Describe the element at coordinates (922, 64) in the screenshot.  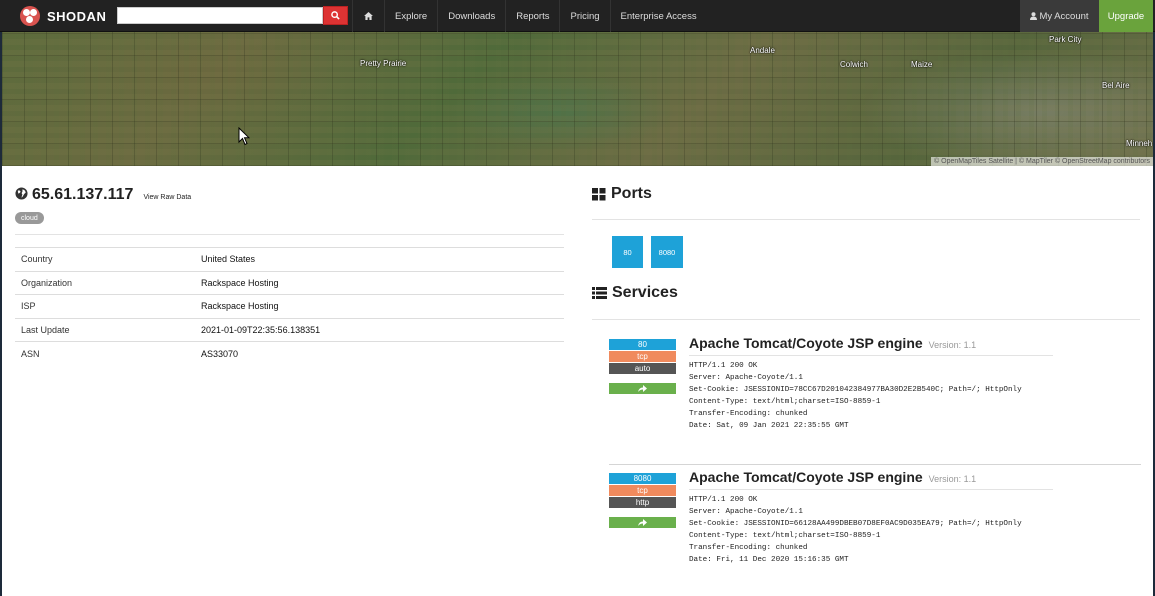
I see `map-label: Maize` at that location.